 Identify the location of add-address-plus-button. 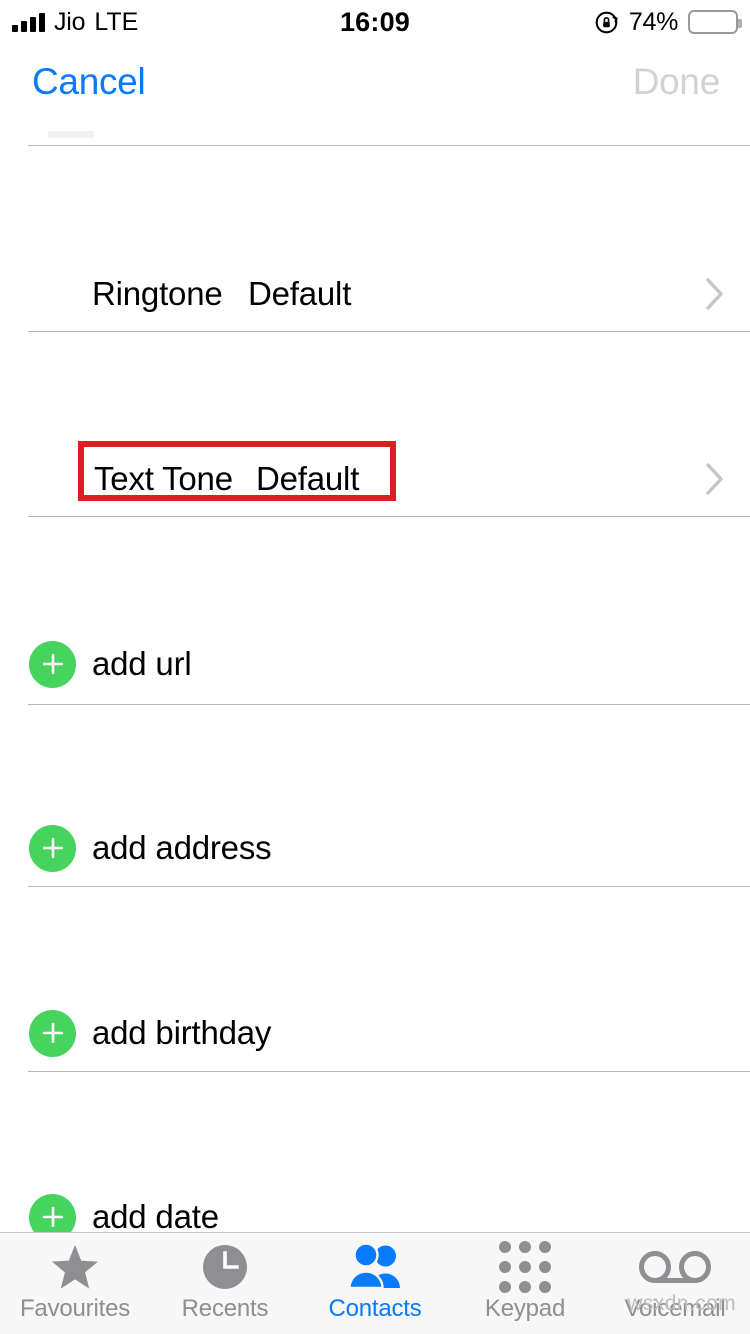
(52, 848).